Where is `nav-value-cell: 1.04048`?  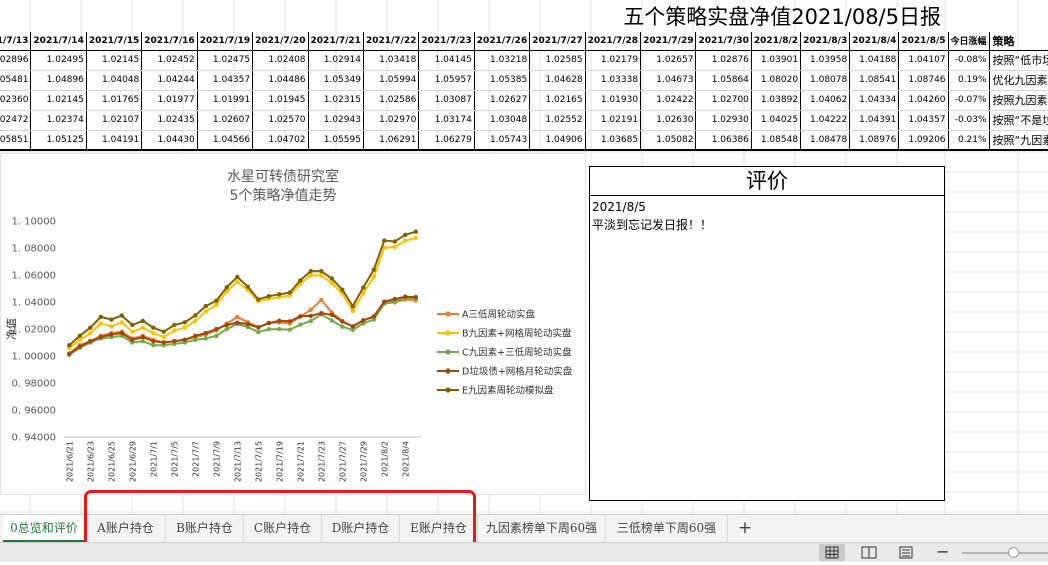
nav-value-cell: 1.04048 is located at coordinates (114, 80).